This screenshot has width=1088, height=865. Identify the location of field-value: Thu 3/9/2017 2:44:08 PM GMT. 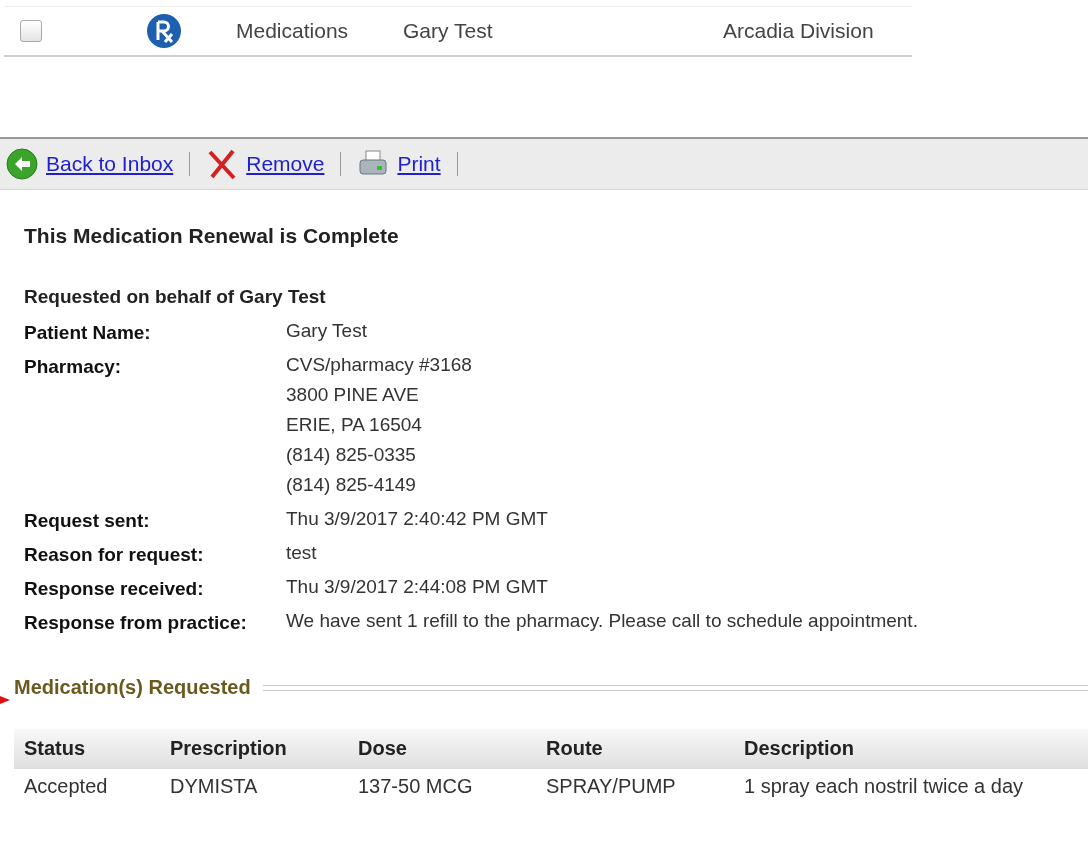
(417, 587).